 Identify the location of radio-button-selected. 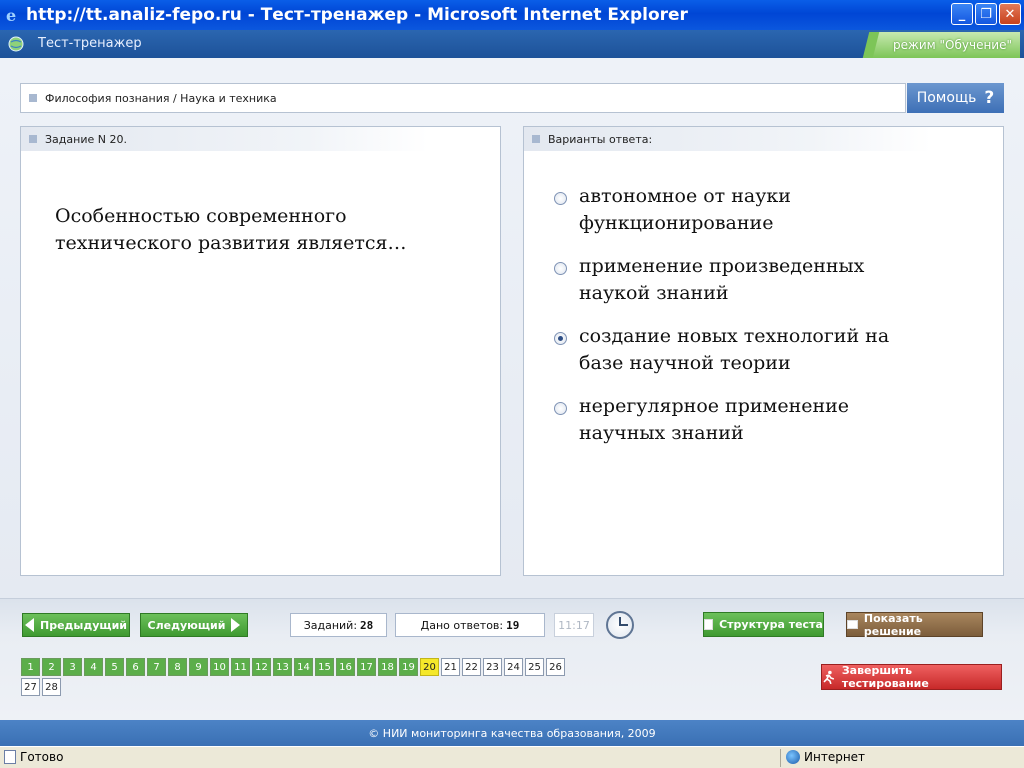
(560, 338).